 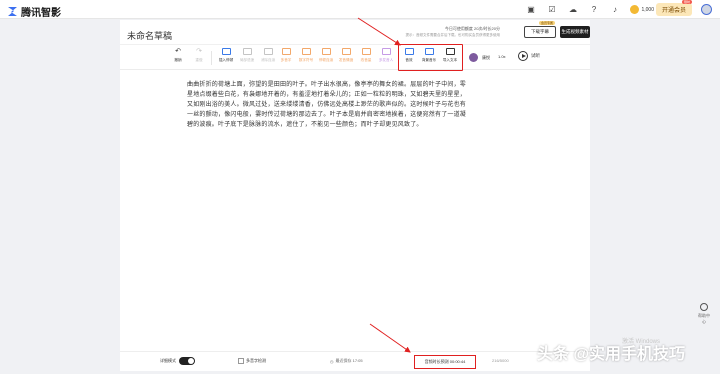 What do you see at coordinates (540, 32) in the screenshot?
I see `download-subtitle-button: 下载字幕` at bounding box center [540, 32].